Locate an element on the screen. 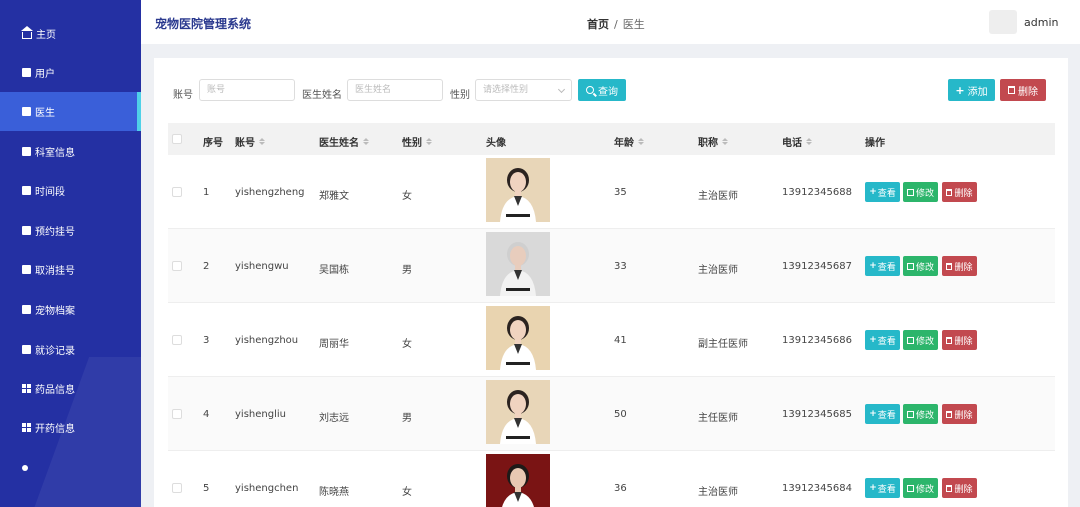 This screenshot has height=507, width=1080. sidebar-item-department: 科室信息 is located at coordinates (70, 151).